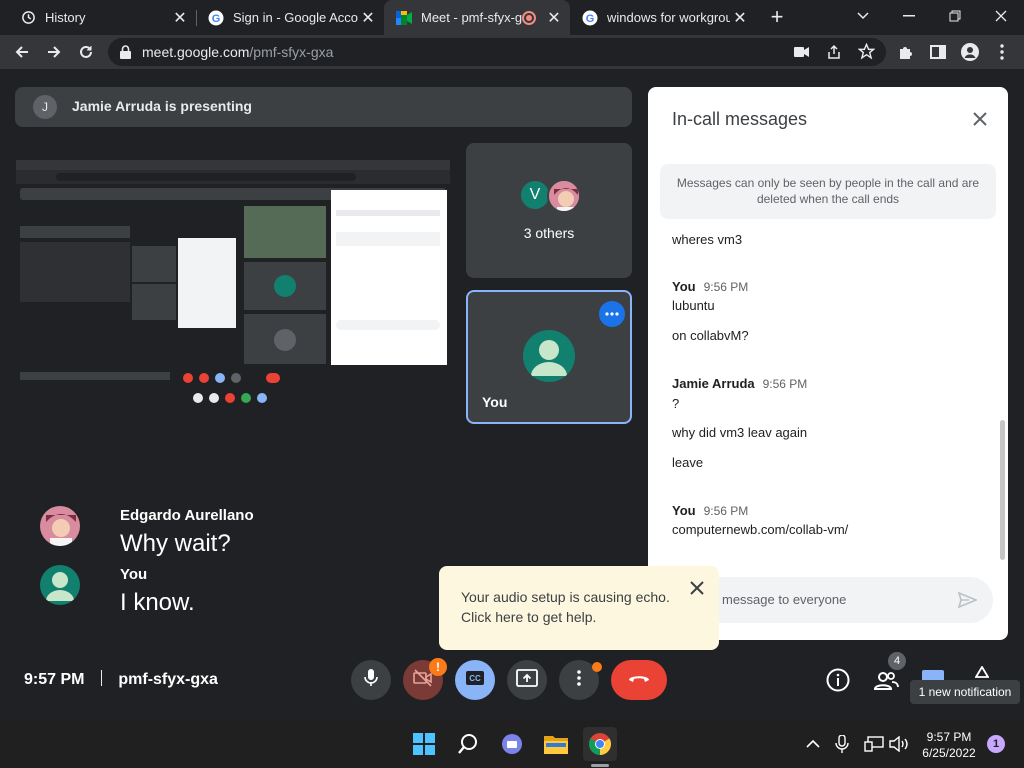 The height and width of the screenshot is (768, 1024). What do you see at coordinates (955, 16) in the screenshot?
I see `restore-button` at bounding box center [955, 16].